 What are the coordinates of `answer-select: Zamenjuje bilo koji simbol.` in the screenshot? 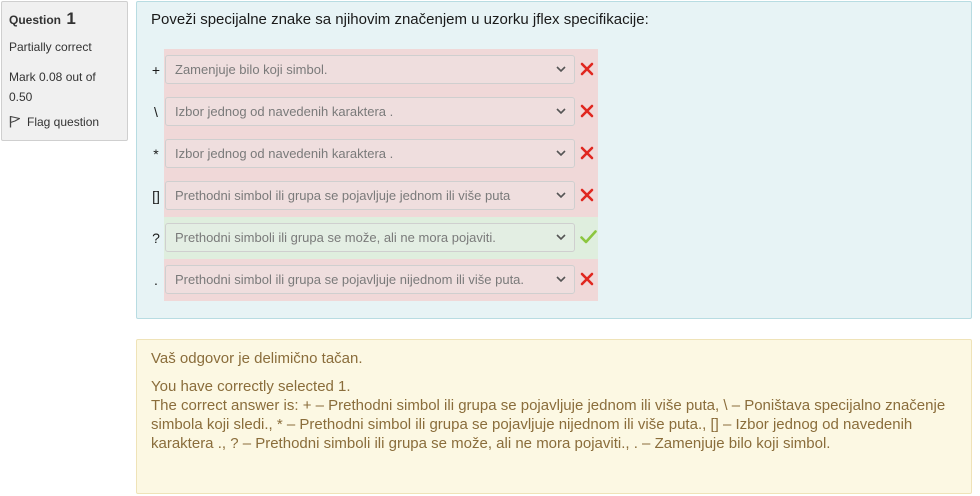 It's located at (370, 69).